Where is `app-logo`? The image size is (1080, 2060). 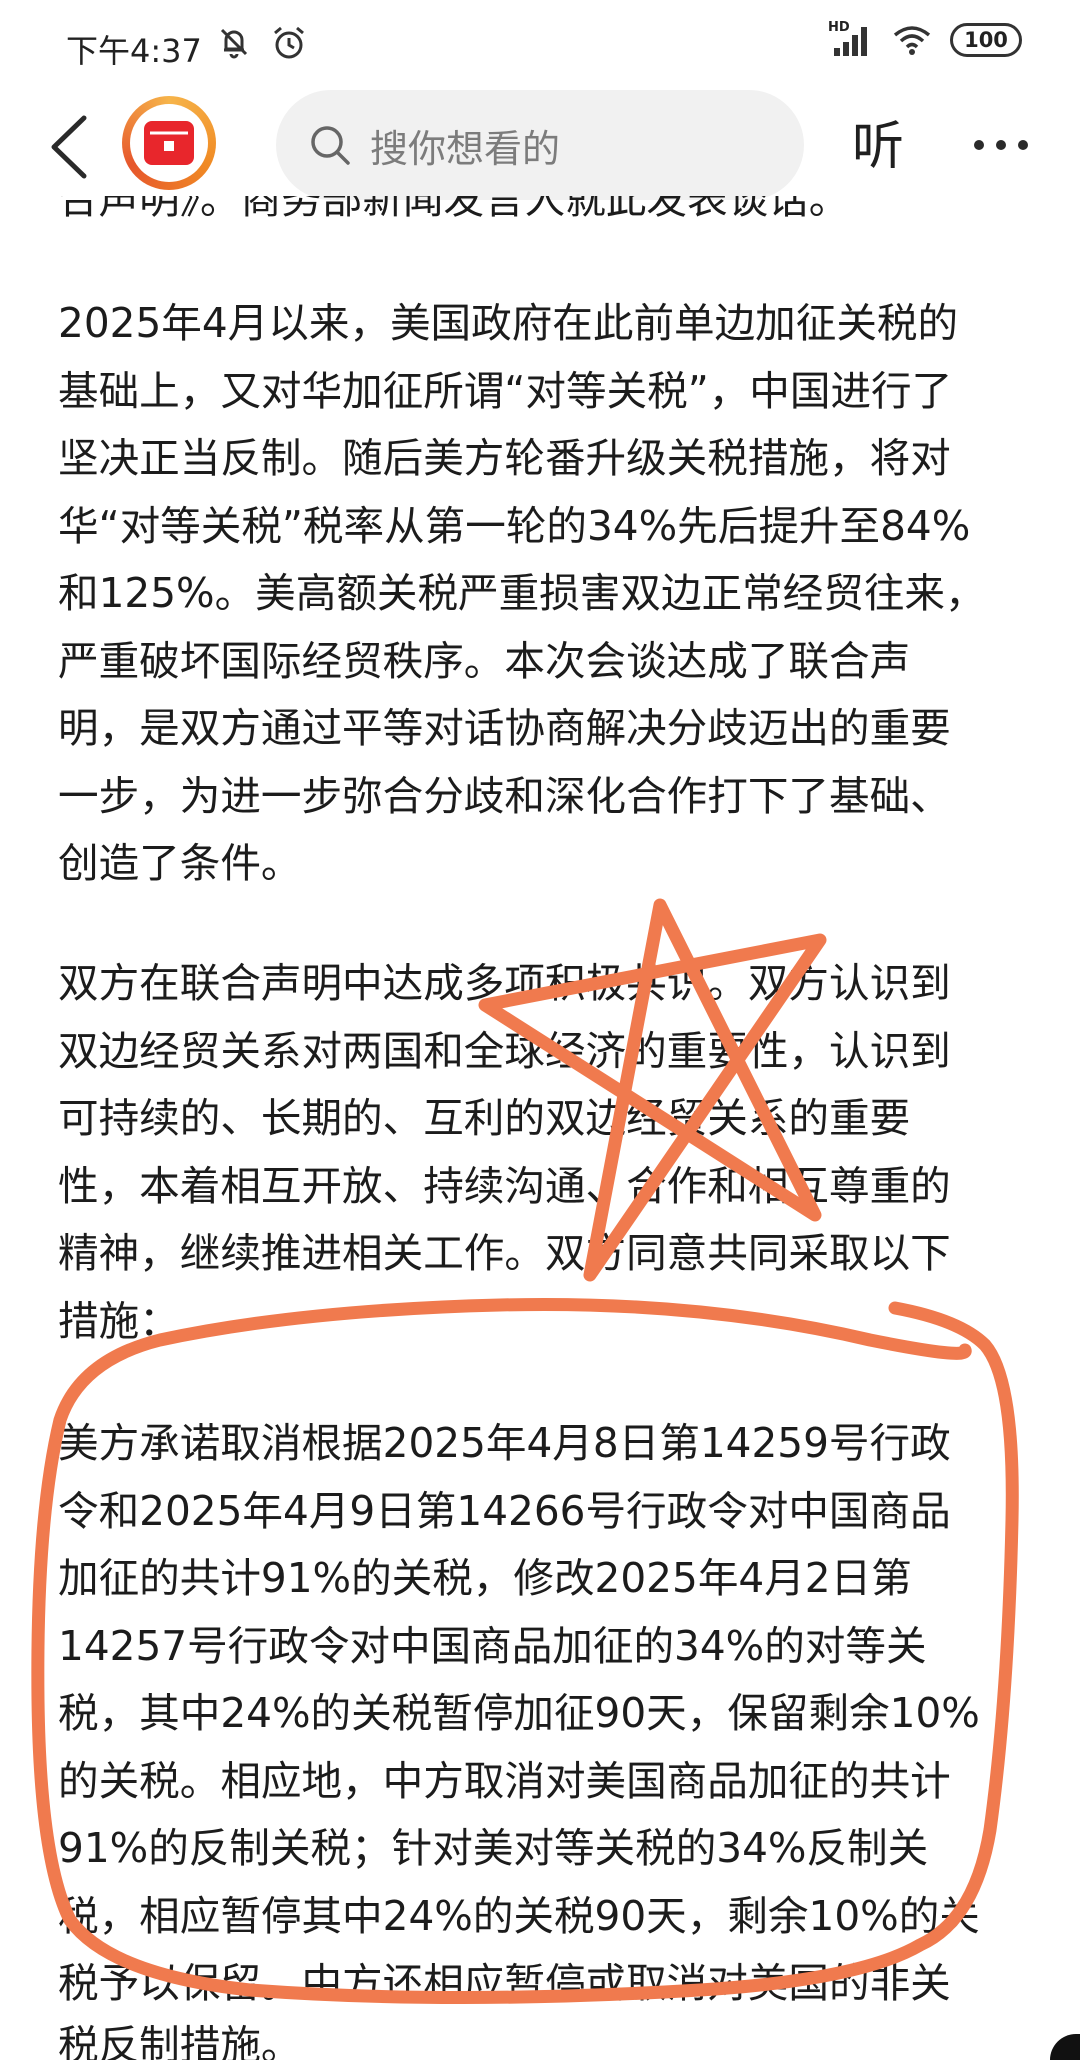
app-logo is located at coordinates (169, 143).